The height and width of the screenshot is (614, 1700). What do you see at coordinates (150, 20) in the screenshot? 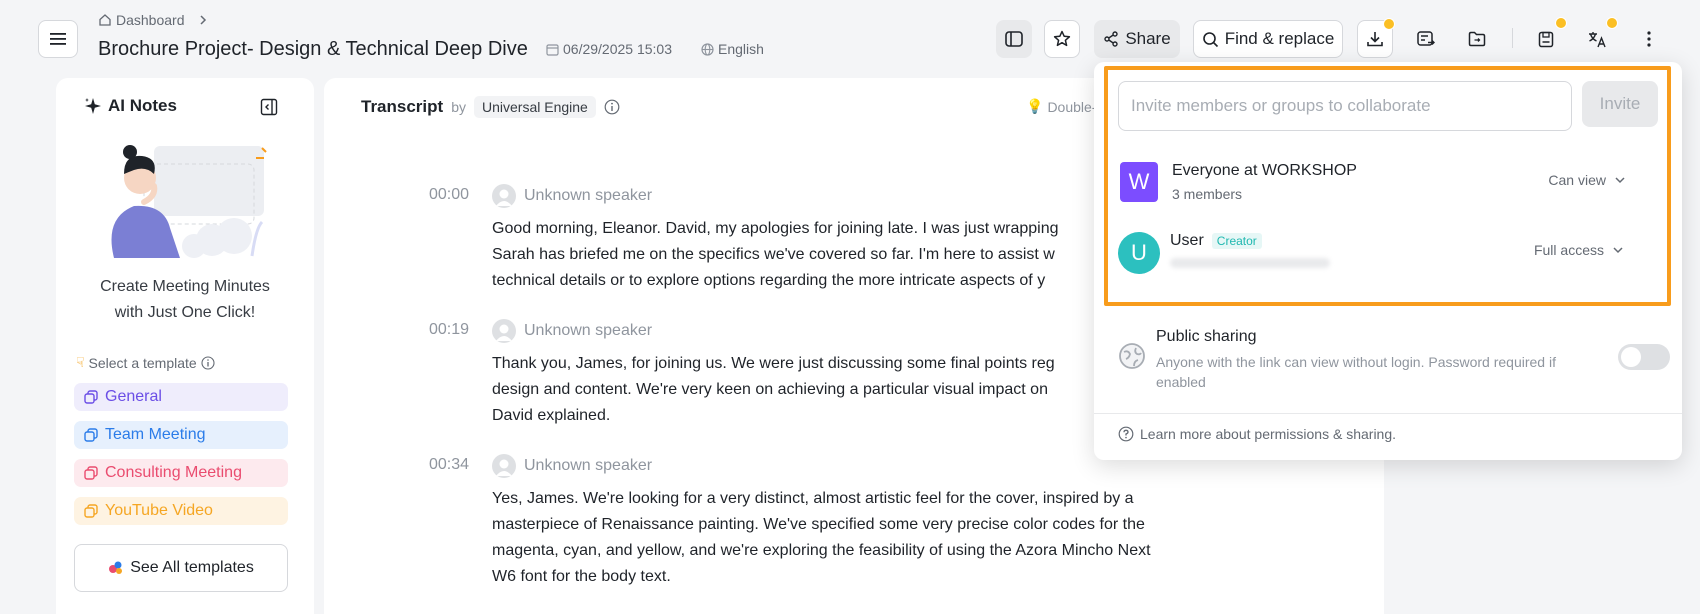
I see `breadcrumb-dashboard: Dashboard` at bounding box center [150, 20].